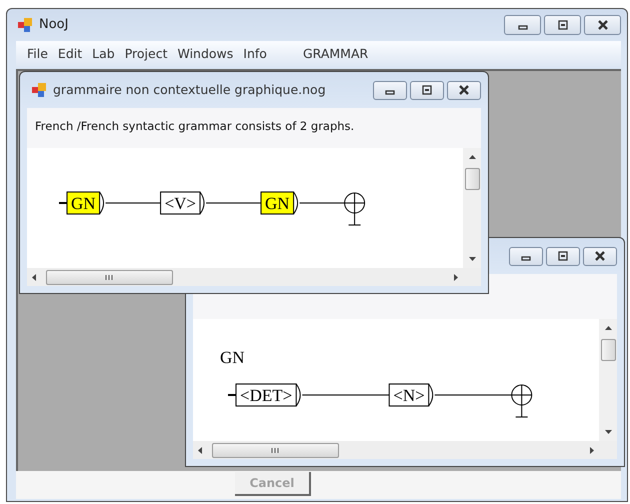 The width and height of the screenshot is (630, 504). I want to click on description-text: French /French syntactic grammar consists of 2 graphs., so click(194, 126).